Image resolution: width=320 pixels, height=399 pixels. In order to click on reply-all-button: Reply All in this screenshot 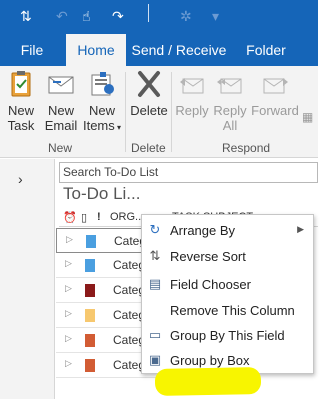, I will do `click(230, 101)`.